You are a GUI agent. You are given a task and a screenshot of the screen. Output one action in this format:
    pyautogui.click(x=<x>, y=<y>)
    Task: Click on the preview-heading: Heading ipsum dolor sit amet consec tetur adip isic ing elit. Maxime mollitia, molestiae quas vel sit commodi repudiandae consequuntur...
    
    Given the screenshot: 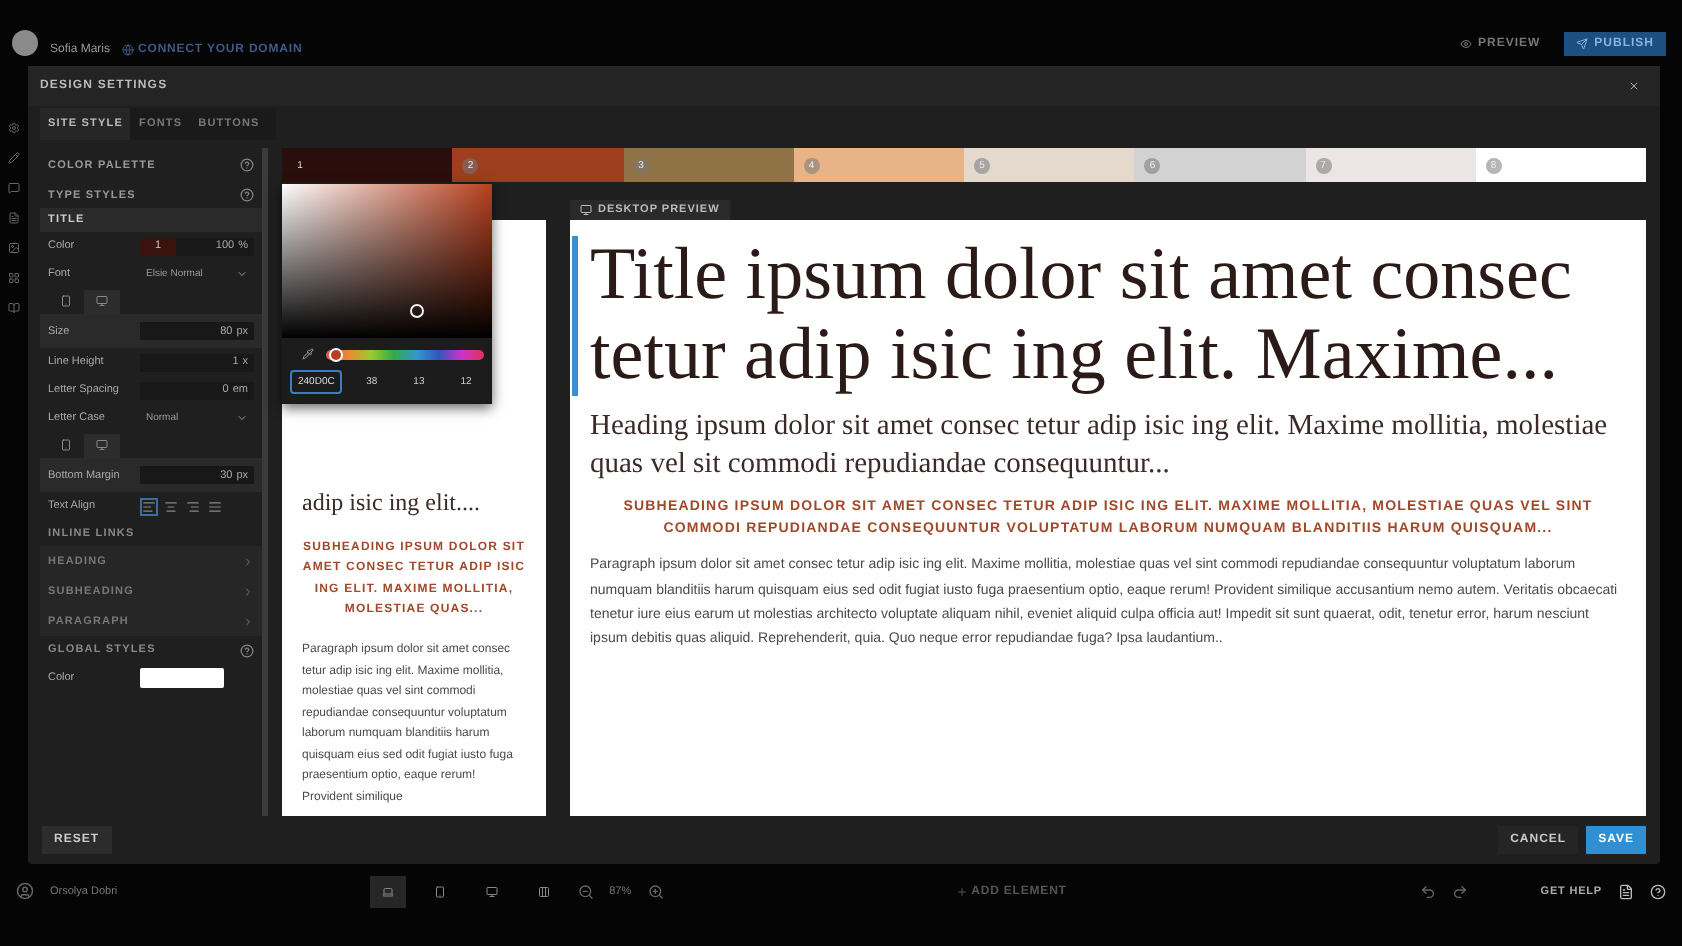 What is the action you would take?
    pyautogui.click(x=1100, y=445)
    